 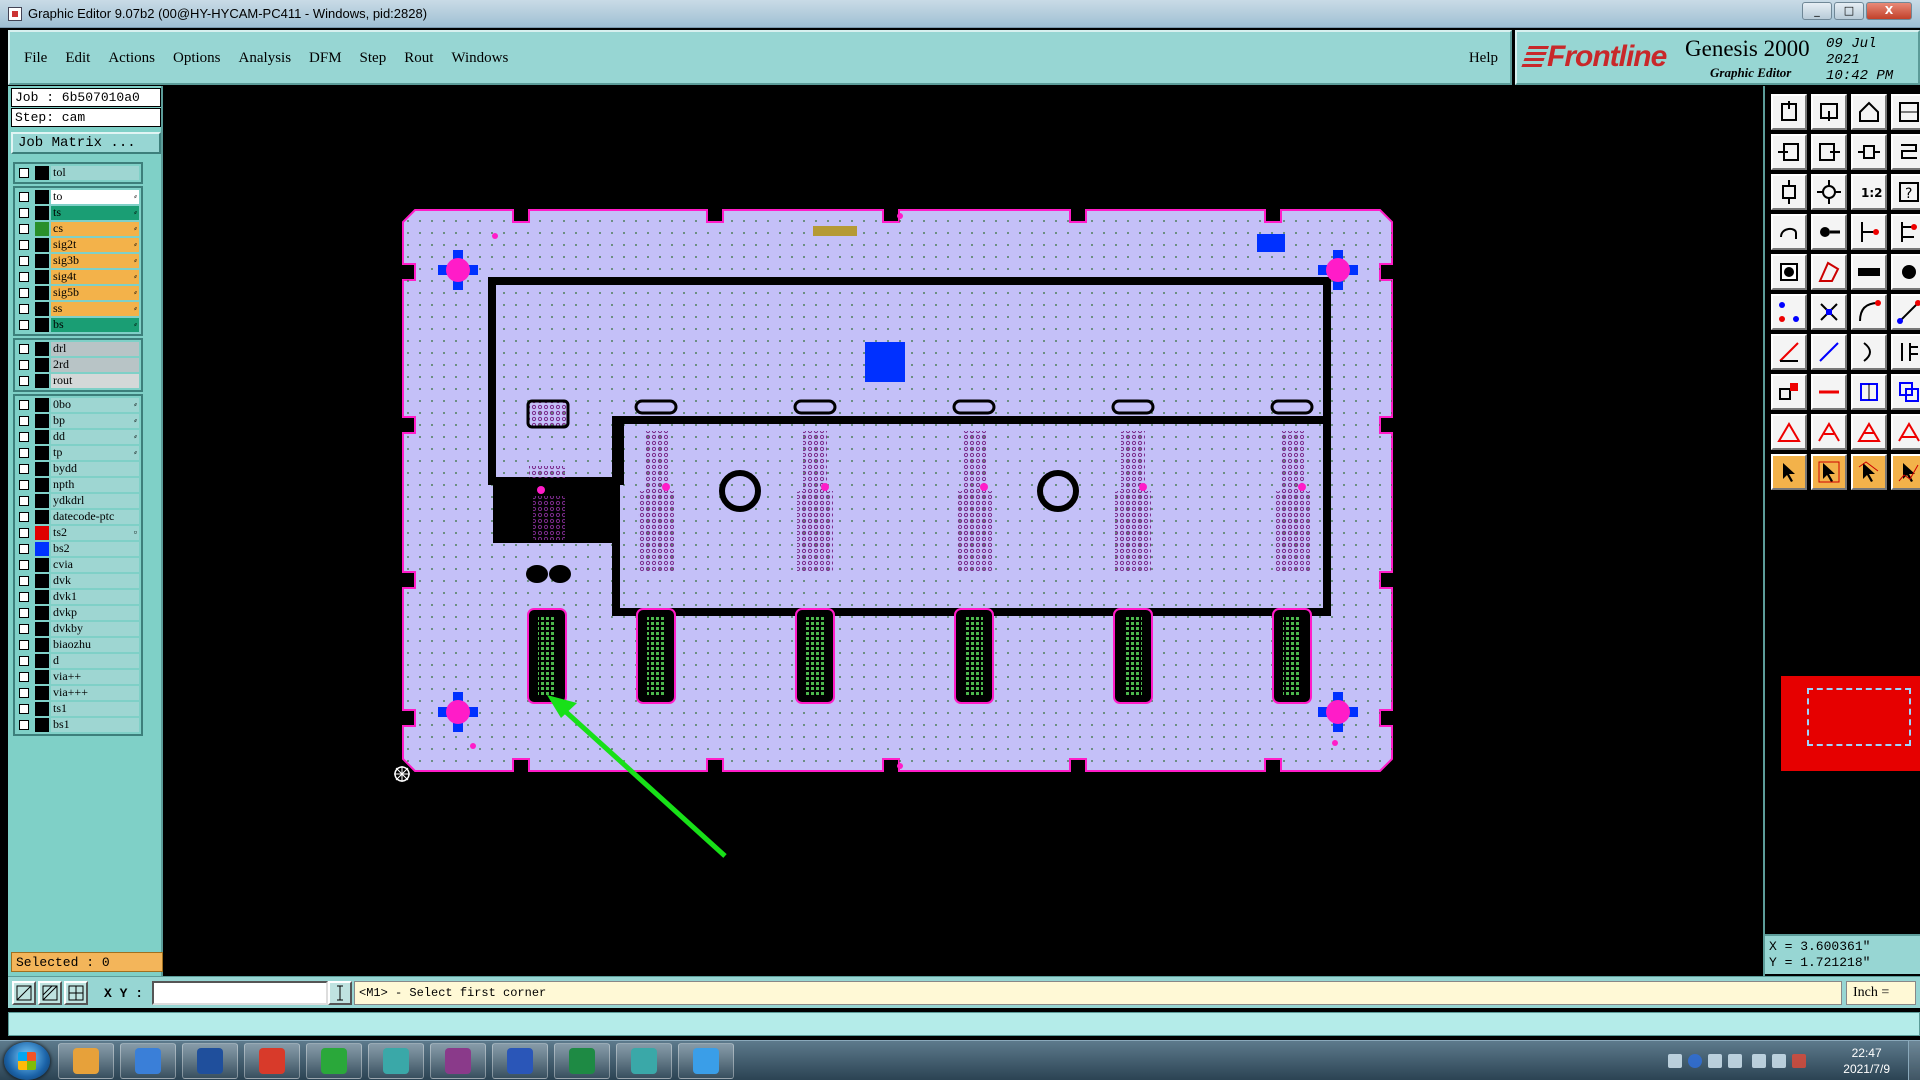 I want to click on excel-taskbar-button, so click(x=582, y=1061).